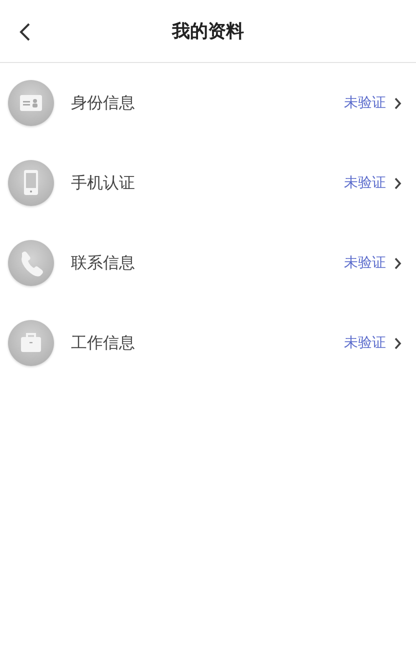 The image size is (416, 650). What do you see at coordinates (103, 263) in the screenshot?
I see `item-label: 联系信息` at bounding box center [103, 263].